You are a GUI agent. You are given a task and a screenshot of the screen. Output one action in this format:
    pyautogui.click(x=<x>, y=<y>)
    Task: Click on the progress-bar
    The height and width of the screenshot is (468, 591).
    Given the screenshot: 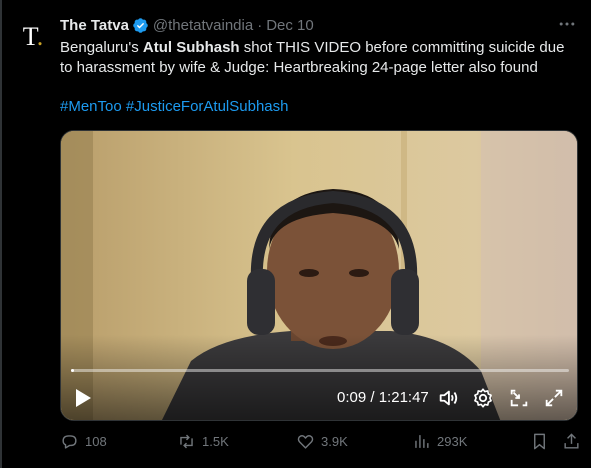 What is the action you would take?
    pyautogui.click(x=320, y=370)
    